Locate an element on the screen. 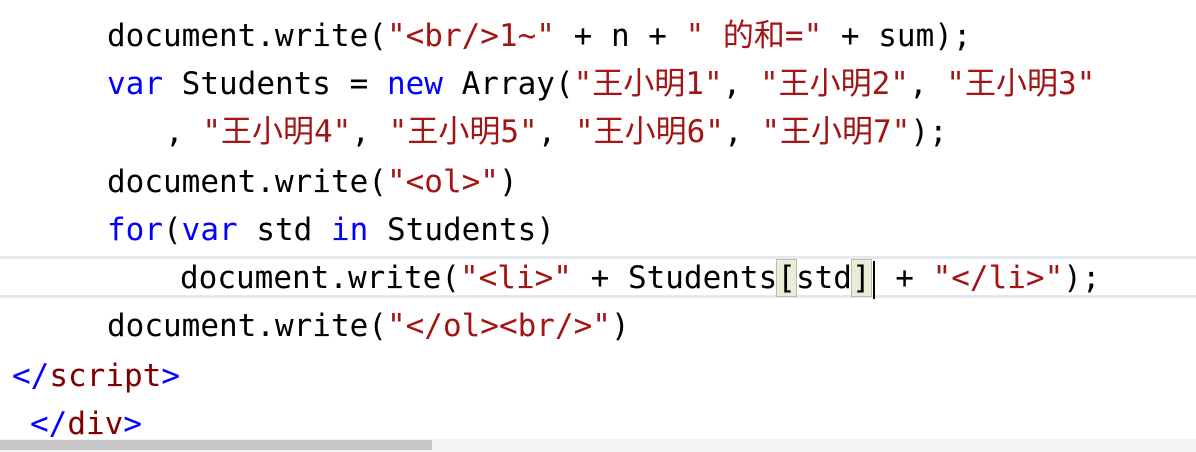 The height and width of the screenshot is (452, 1196). text-cursor is located at coordinates (873, 279).